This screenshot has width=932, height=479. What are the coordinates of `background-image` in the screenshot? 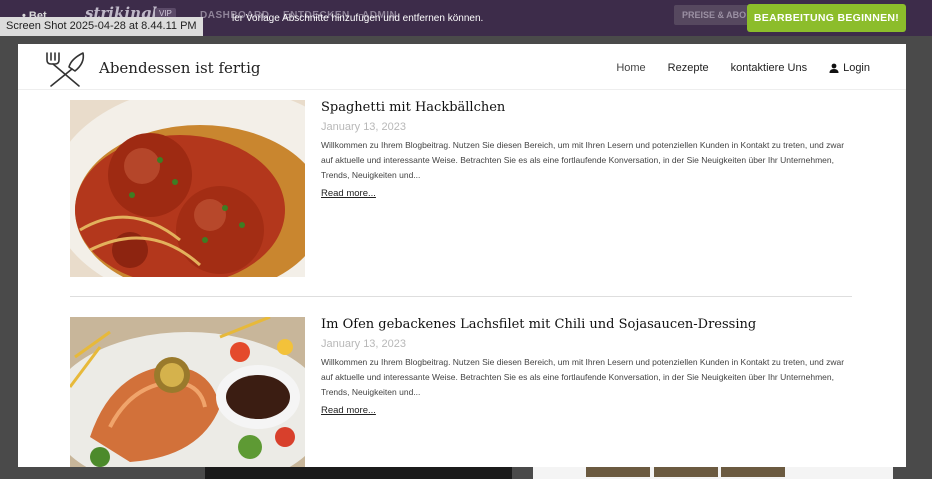 It's located at (358, 472).